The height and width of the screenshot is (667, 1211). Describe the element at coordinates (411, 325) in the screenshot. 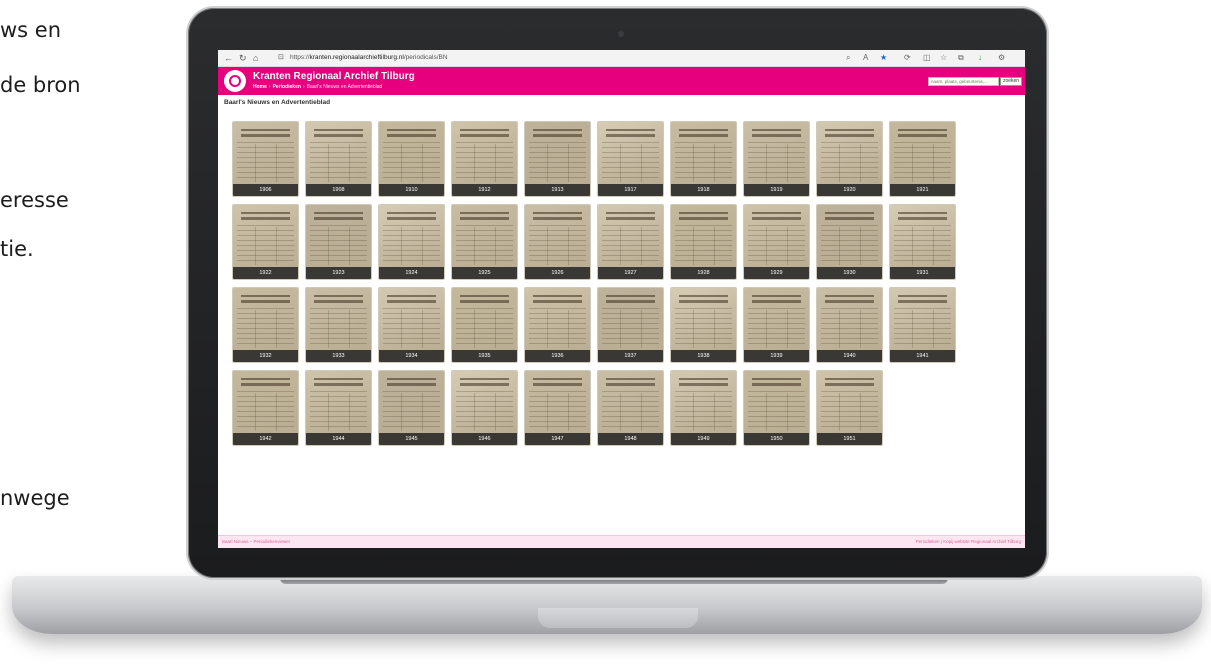

I see `issue-tile: 1934` at that location.